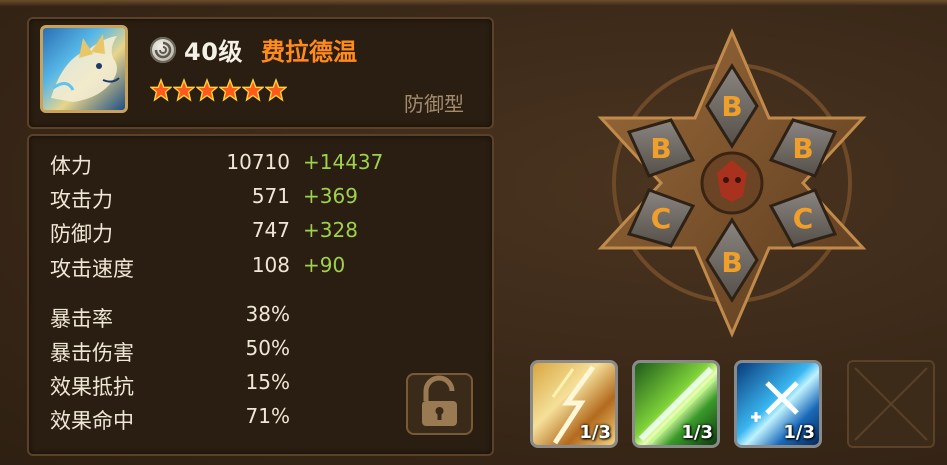 The image size is (947, 465). I want to click on stat-value-crit-rate: 38%, so click(267, 314).